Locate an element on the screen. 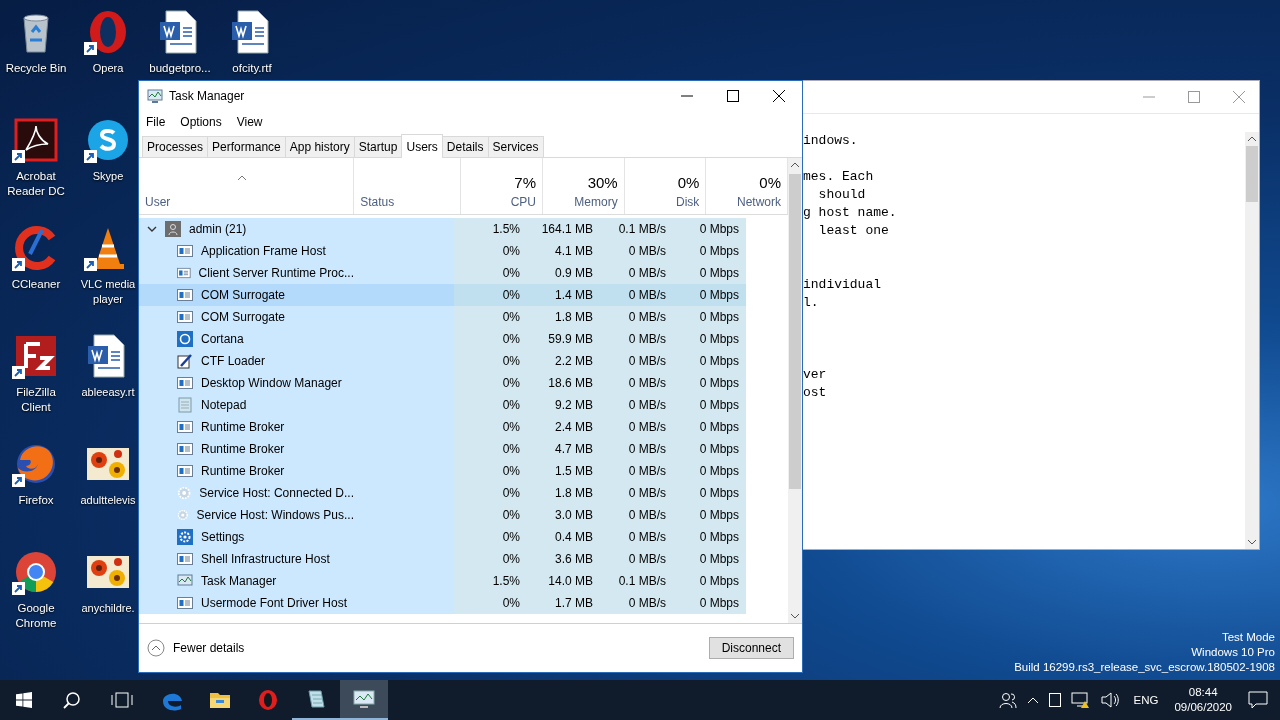 The width and height of the screenshot is (1280, 720). desktop-icon-label: Opera is located at coordinates (108, 68).